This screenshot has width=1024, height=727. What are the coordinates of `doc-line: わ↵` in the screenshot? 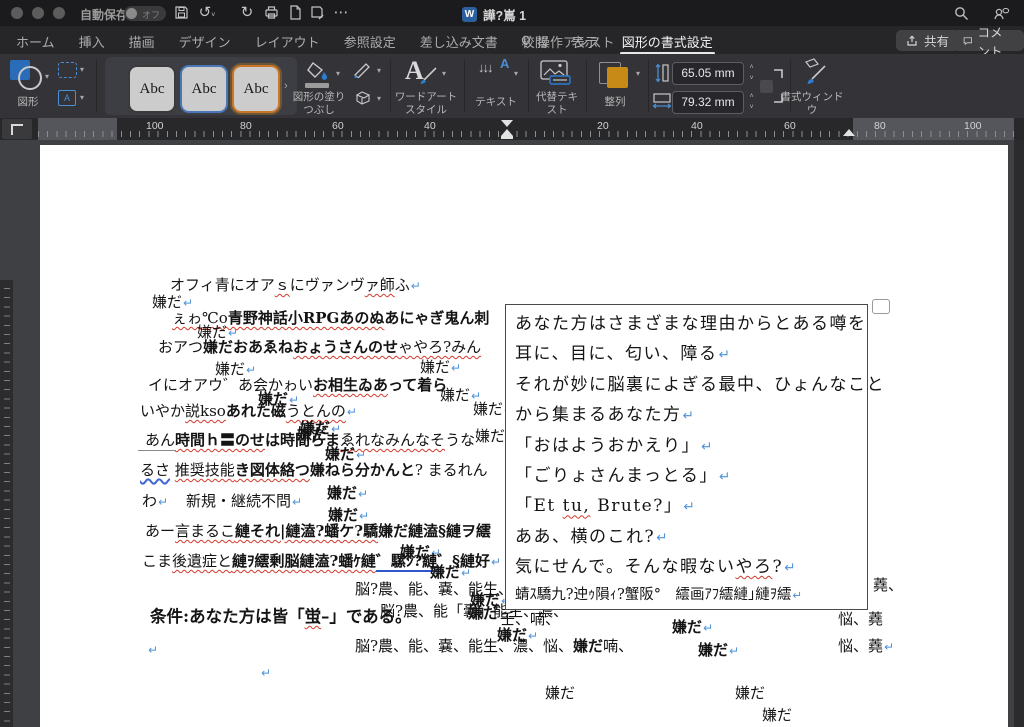 It's located at (155, 501).